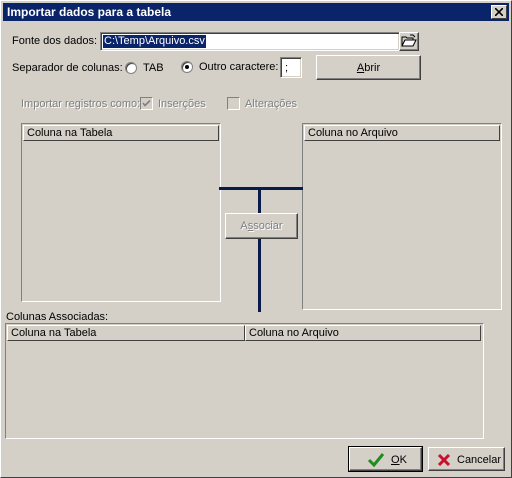 The width and height of the screenshot is (512, 478). I want to click on close-icon, so click(499, 12).